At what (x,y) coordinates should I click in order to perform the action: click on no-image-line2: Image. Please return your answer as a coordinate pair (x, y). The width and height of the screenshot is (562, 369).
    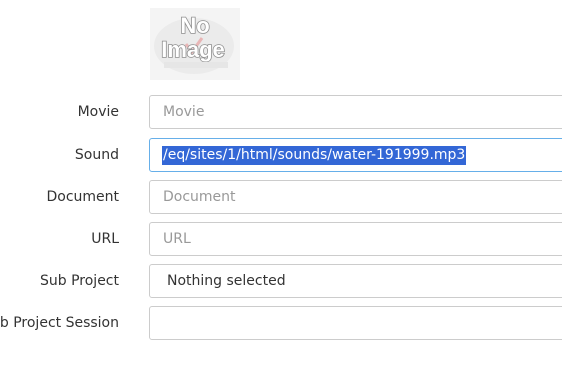
    Looking at the image, I should click on (193, 49).